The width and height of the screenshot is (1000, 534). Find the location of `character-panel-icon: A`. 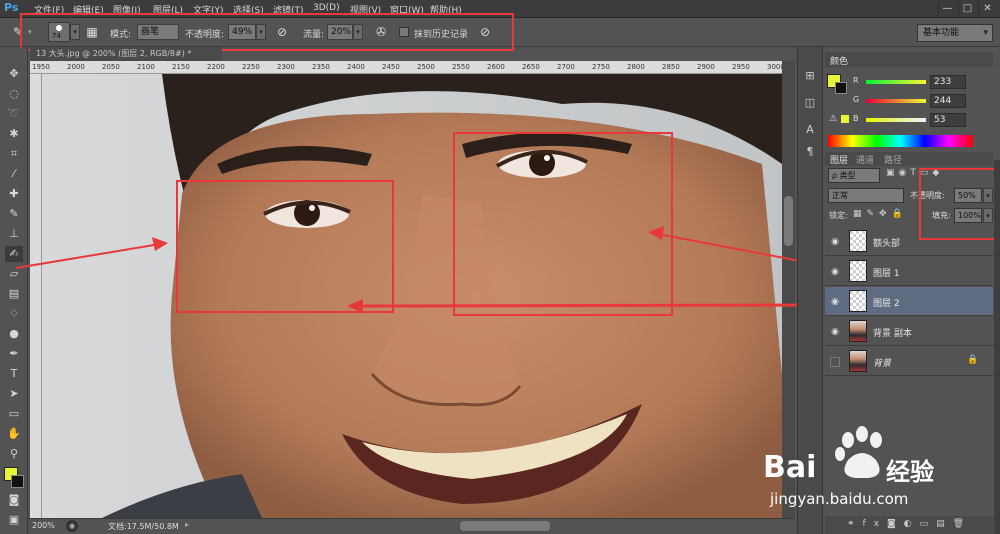

character-panel-icon: A is located at coordinates (810, 130).